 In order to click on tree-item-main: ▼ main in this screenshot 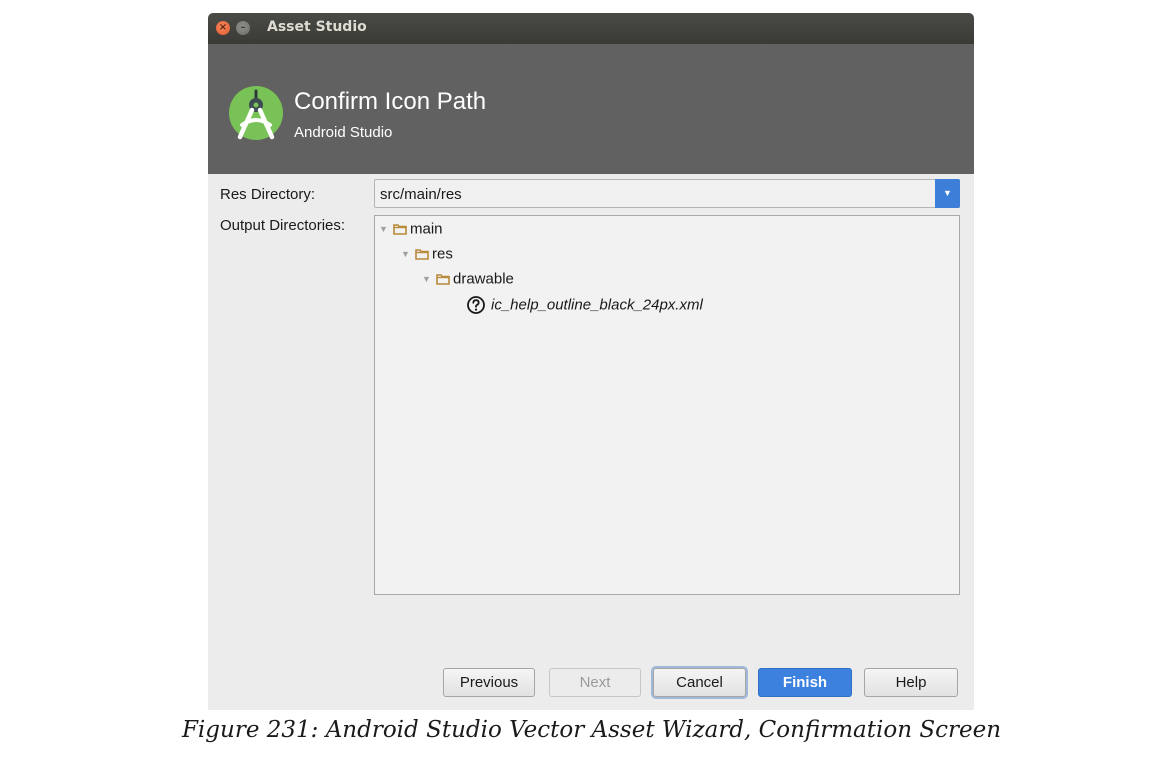, I will do `click(411, 231)`.